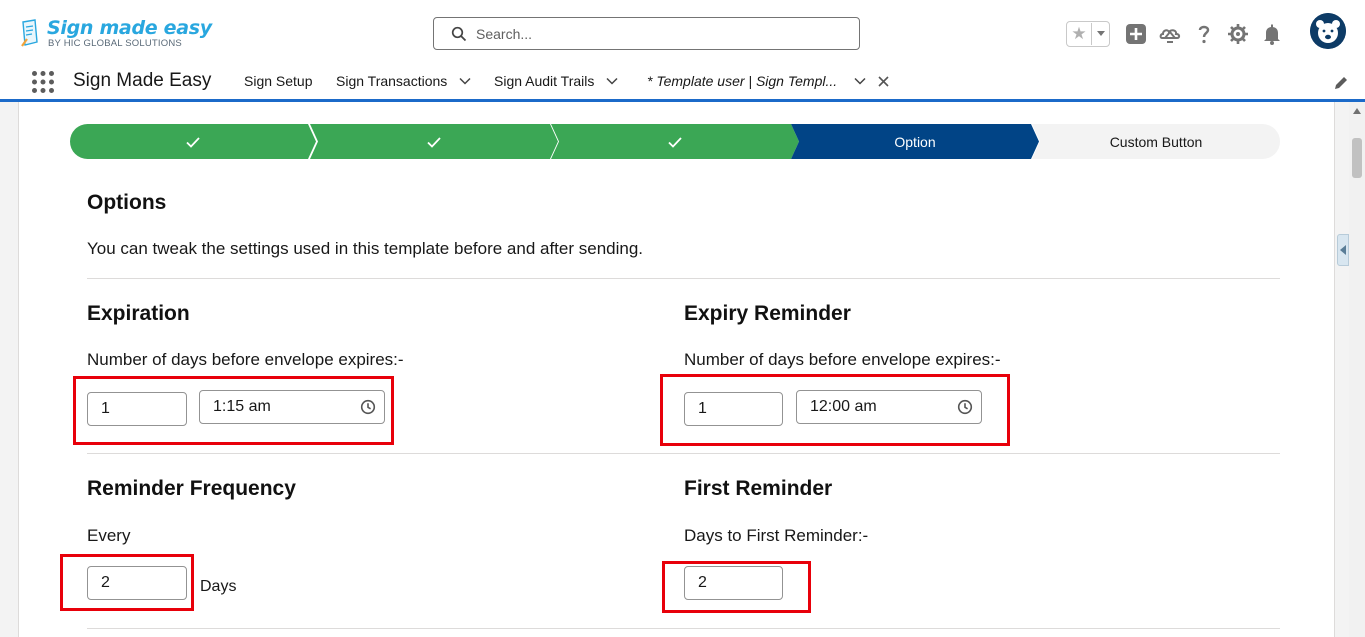 Image resolution: width=1365 pixels, height=637 pixels. I want to click on scroll-thumb, so click(1357, 158).